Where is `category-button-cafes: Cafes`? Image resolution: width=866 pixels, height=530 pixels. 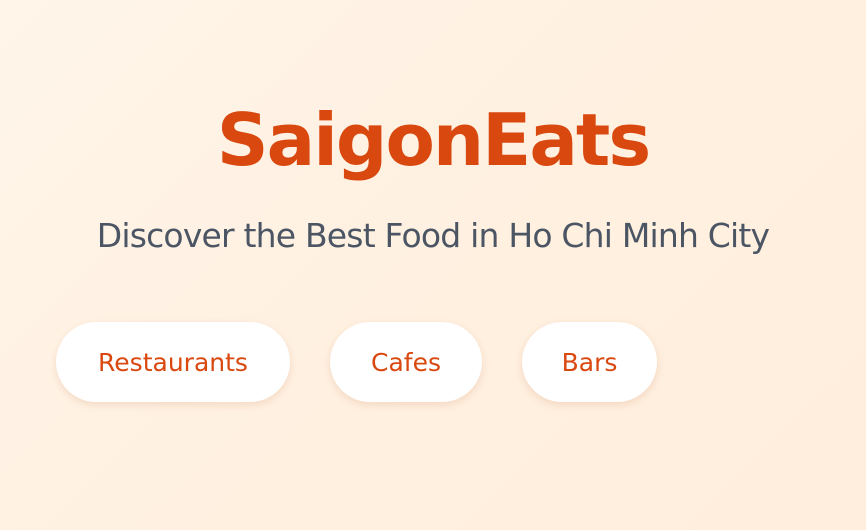 category-button-cafes: Cafes is located at coordinates (406, 362).